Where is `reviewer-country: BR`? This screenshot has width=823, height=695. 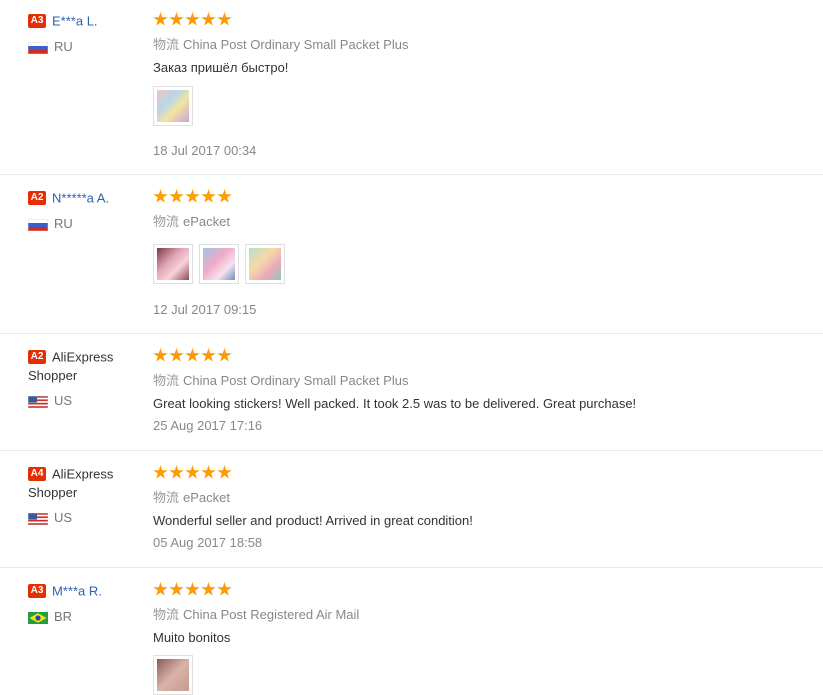 reviewer-country: BR is located at coordinates (50, 616).